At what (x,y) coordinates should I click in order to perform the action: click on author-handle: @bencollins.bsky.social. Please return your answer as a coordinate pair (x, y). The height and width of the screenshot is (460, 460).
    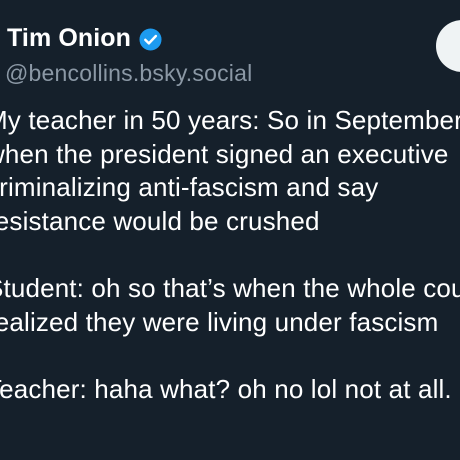
    Looking at the image, I should click on (128, 73).